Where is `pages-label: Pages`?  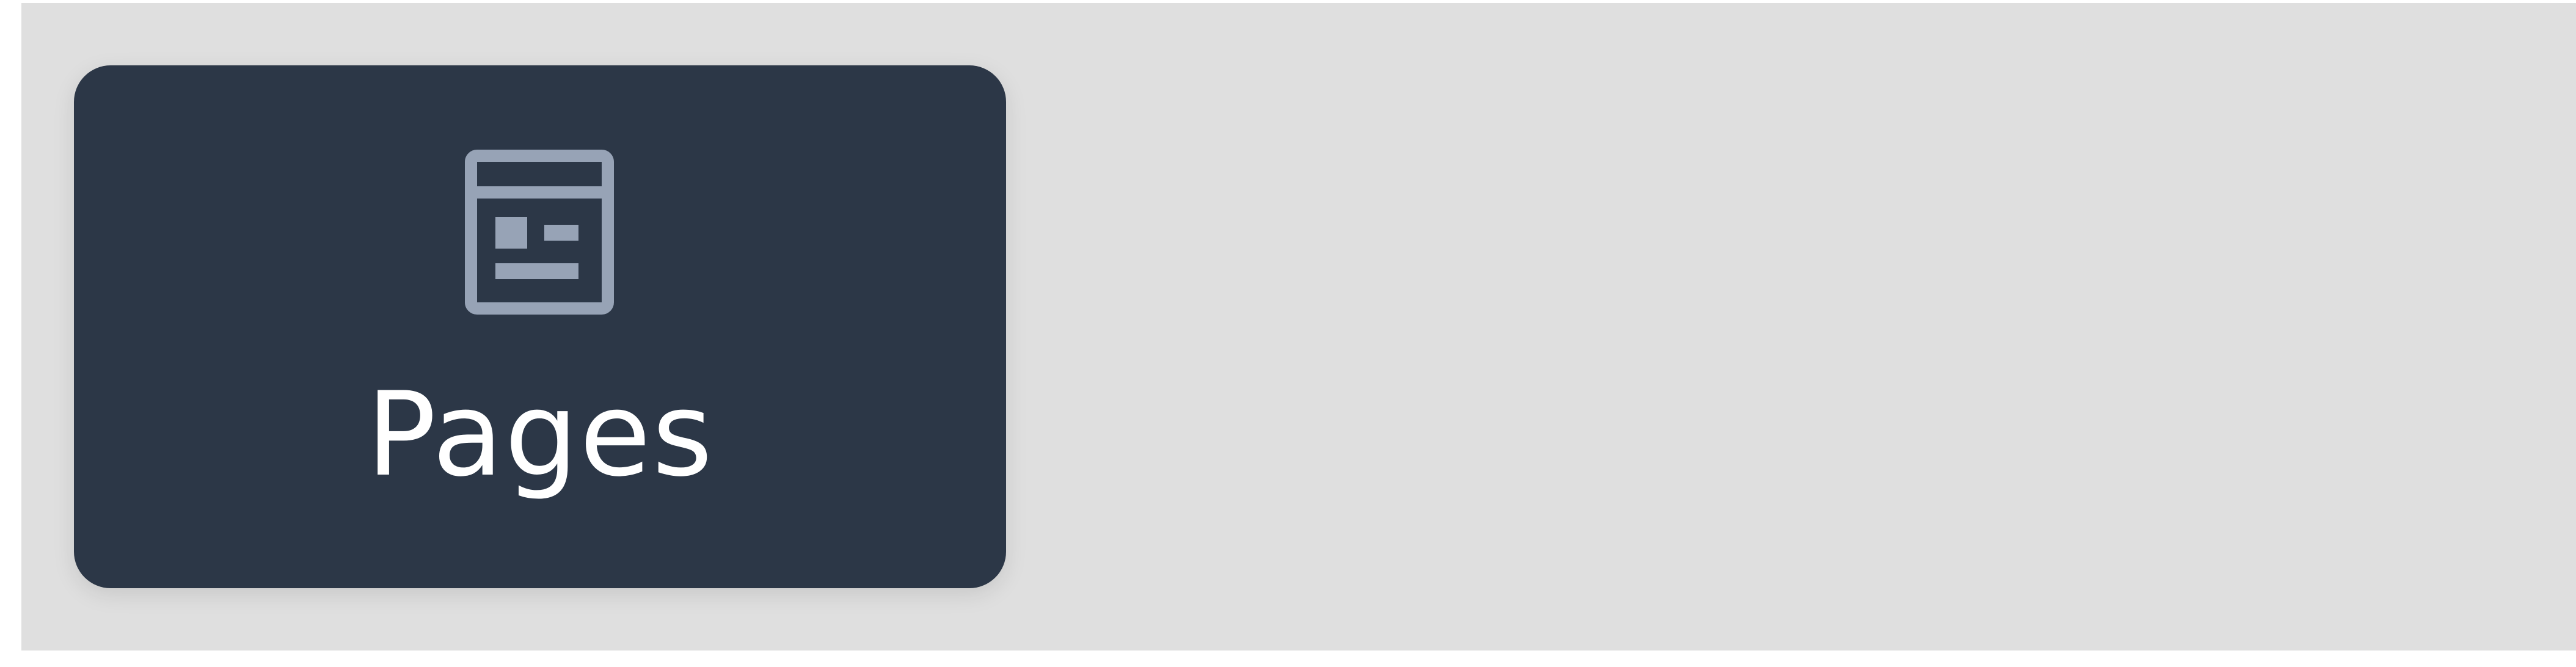
pages-label: Pages is located at coordinates (540, 434).